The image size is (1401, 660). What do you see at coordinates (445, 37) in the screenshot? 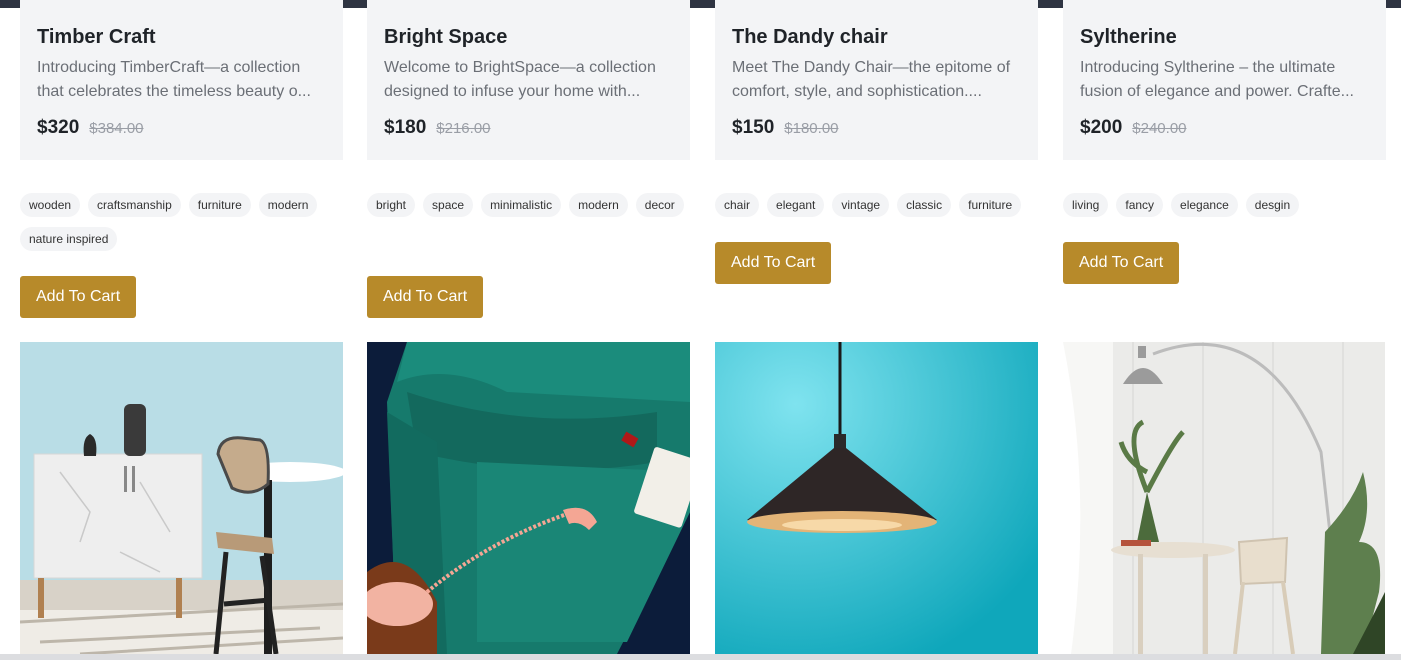
I see `product-title: Bright Space` at bounding box center [445, 37].